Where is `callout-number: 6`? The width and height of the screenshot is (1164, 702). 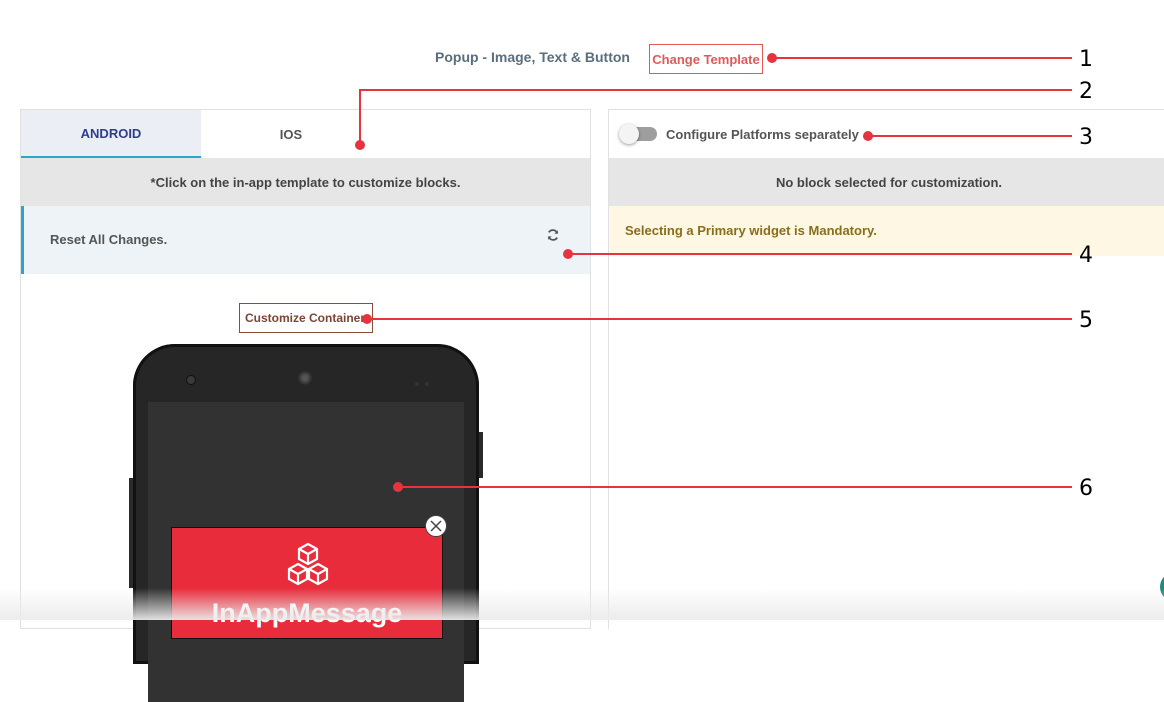 callout-number: 6 is located at coordinates (1086, 488).